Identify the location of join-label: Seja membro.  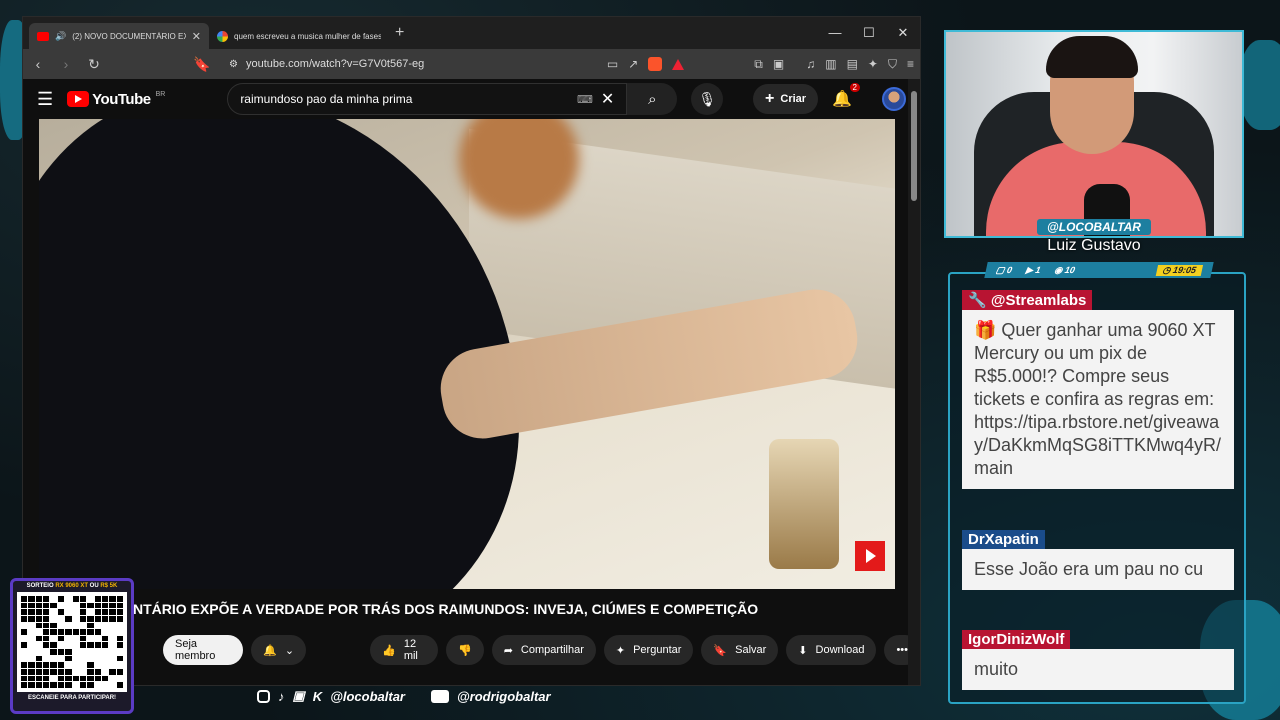
(195, 650).